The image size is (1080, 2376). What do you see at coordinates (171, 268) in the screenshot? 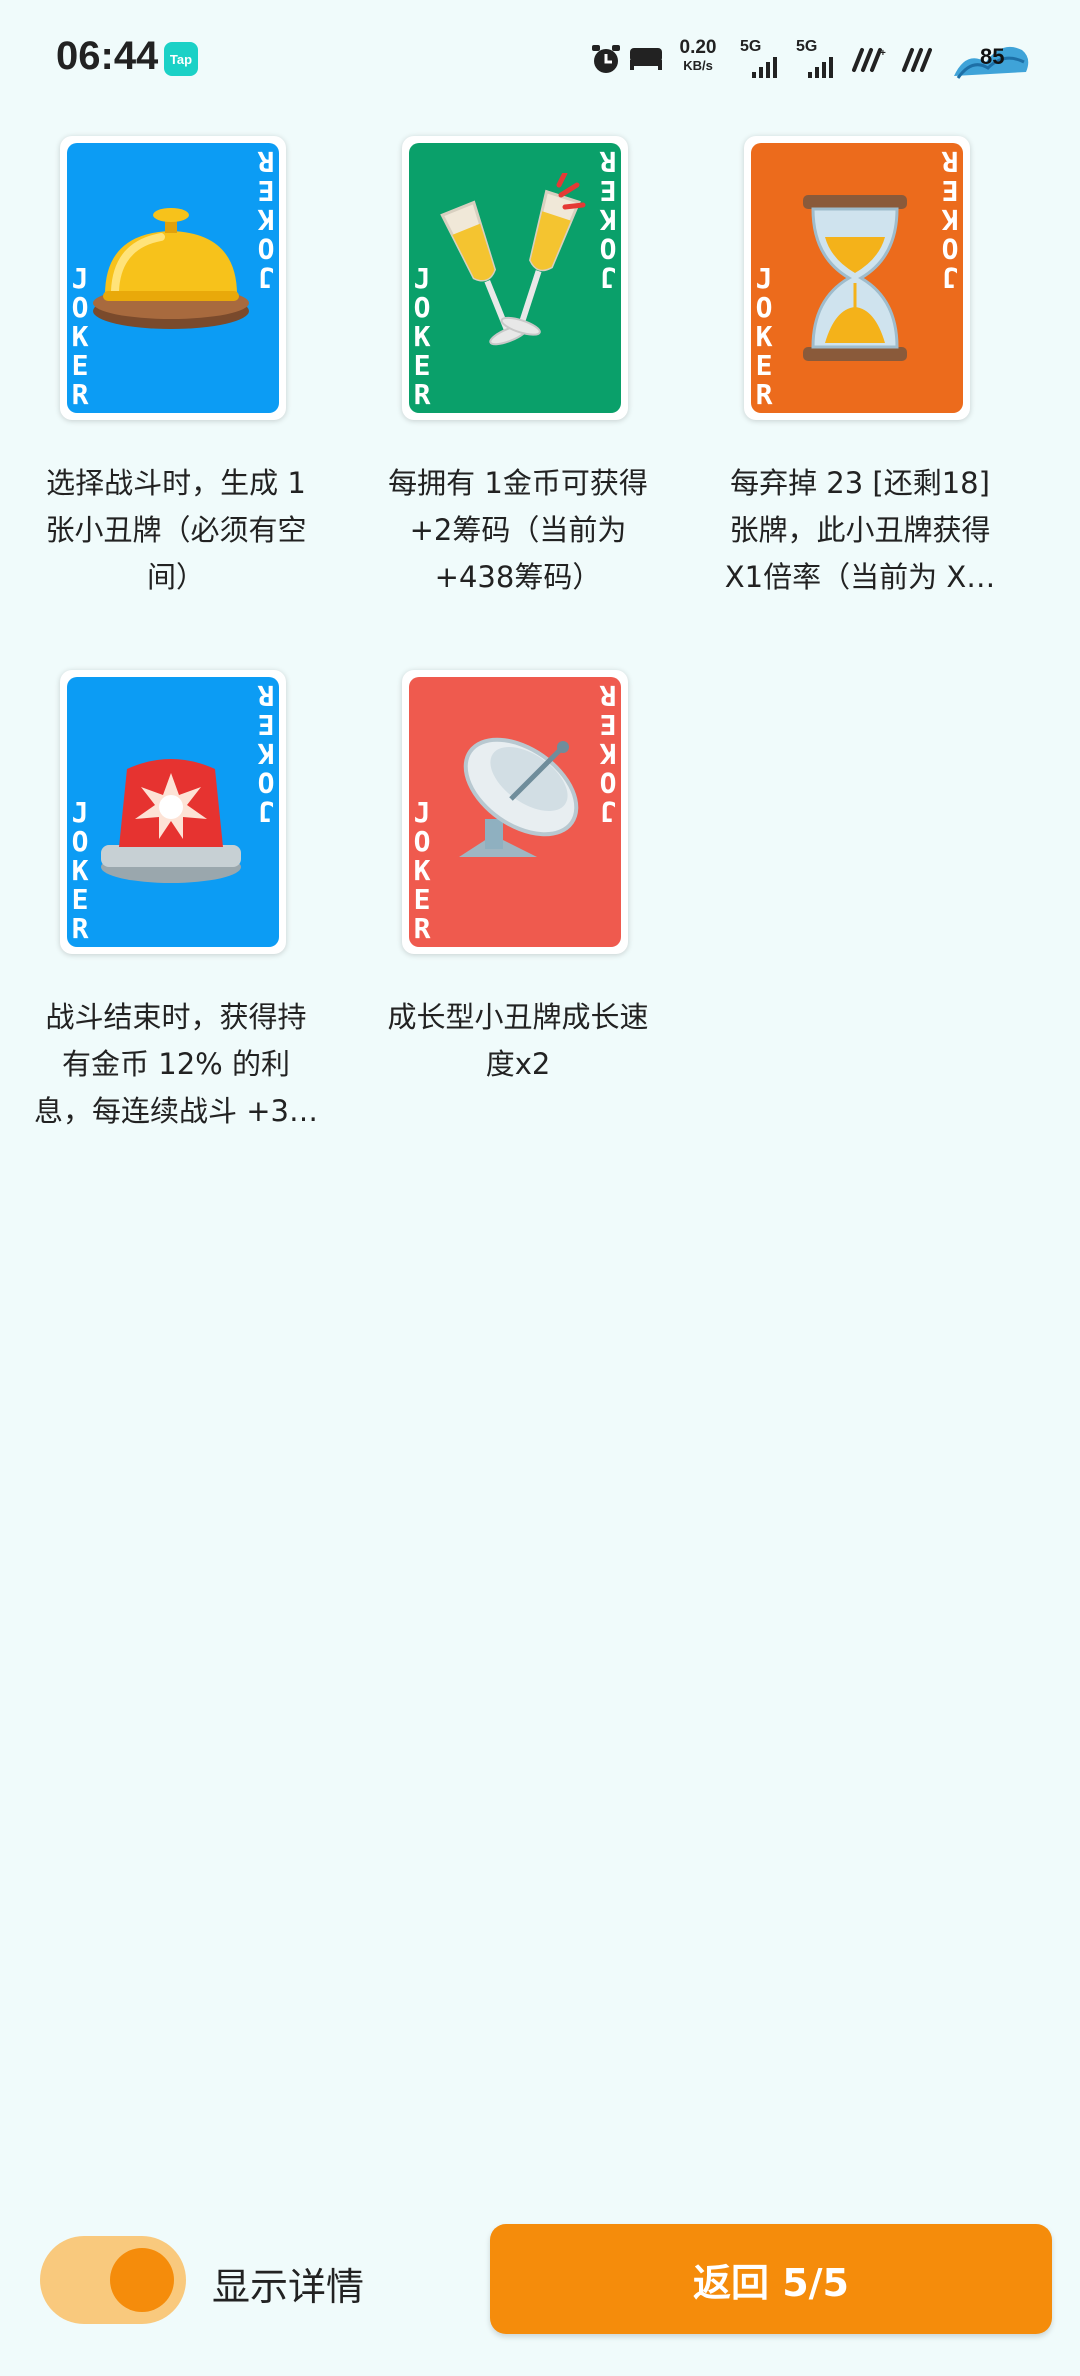
I see `service-bell-icon` at bounding box center [171, 268].